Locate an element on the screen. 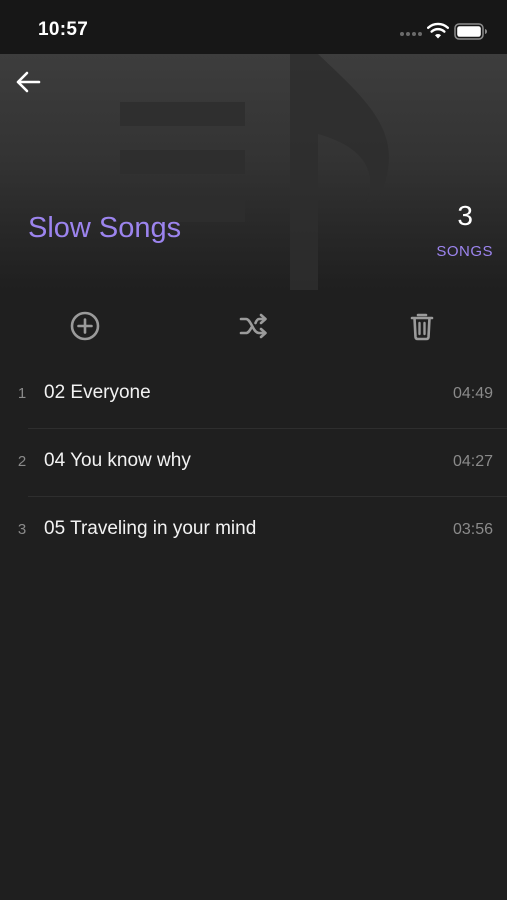 The width and height of the screenshot is (507, 900). delete-playlist-button is located at coordinates (422, 326).